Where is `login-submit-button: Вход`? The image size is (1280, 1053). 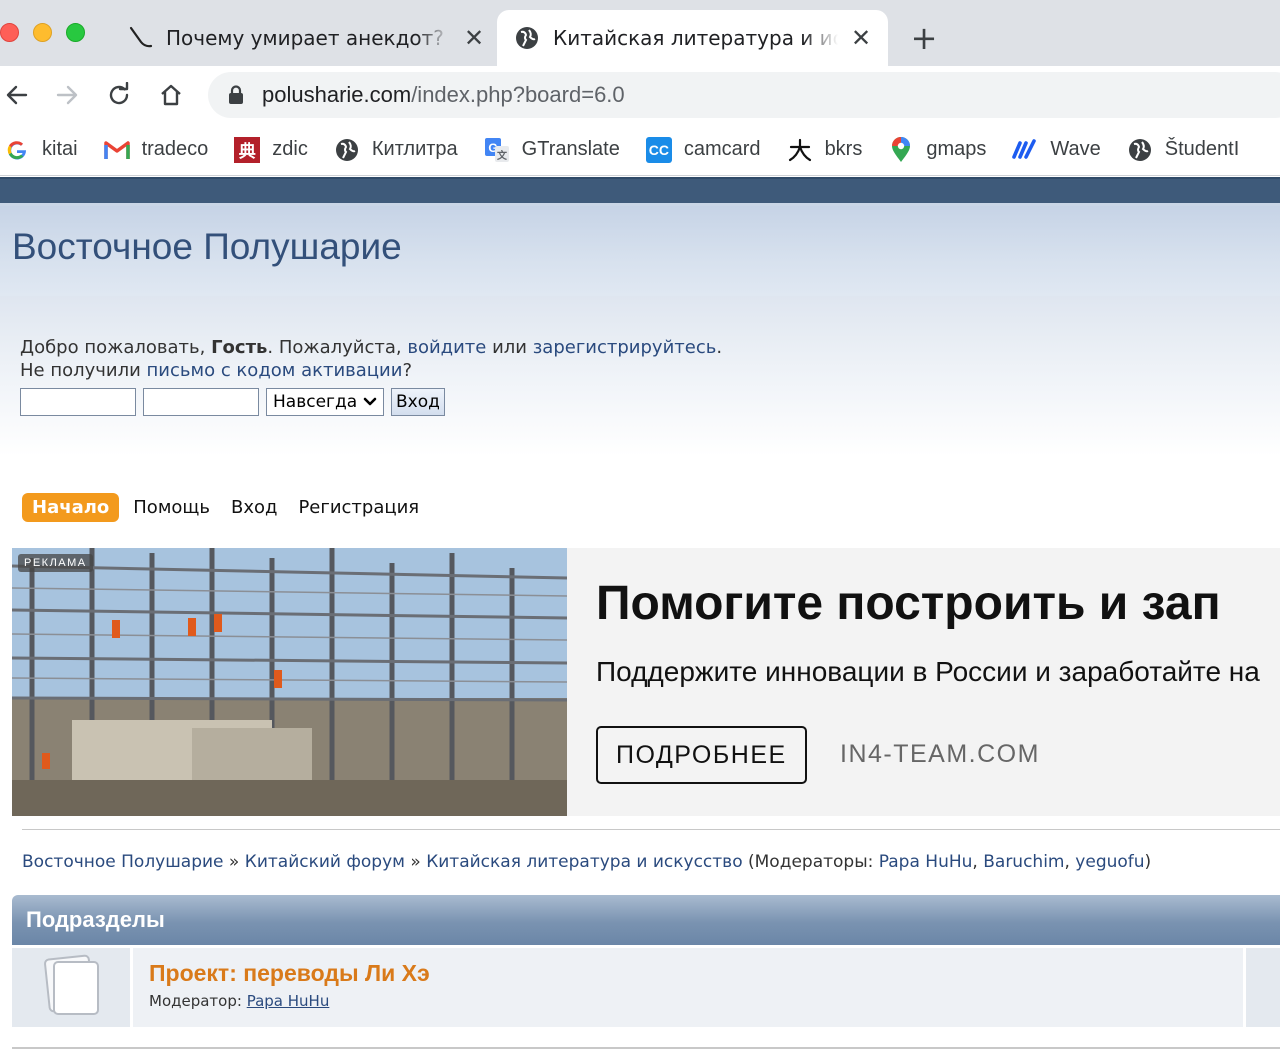 login-submit-button: Вход is located at coordinates (418, 402).